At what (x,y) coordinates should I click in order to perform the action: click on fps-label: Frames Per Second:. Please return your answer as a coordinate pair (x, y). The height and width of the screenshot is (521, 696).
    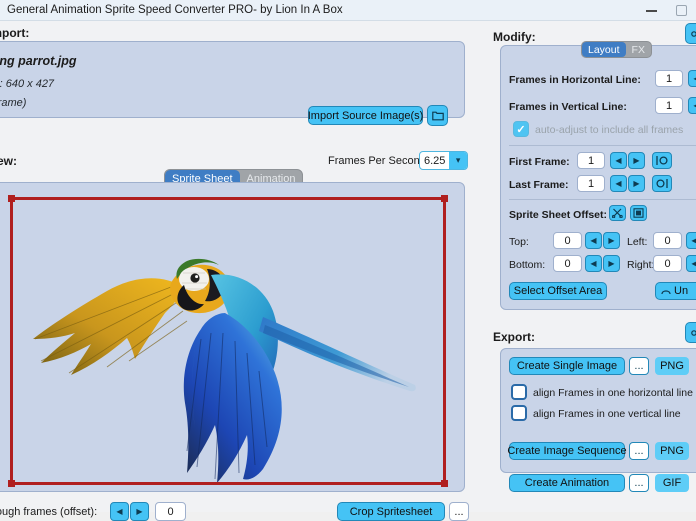
    Looking at the image, I should click on (378, 161).